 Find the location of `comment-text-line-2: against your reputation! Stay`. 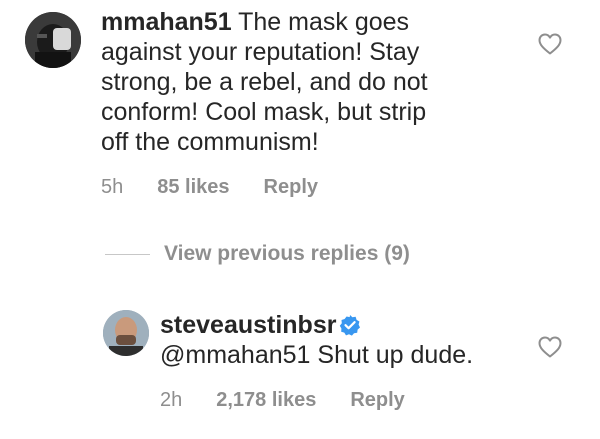

comment-text-line-2: against your reputation! Stay is located at coordinates (260, 52).